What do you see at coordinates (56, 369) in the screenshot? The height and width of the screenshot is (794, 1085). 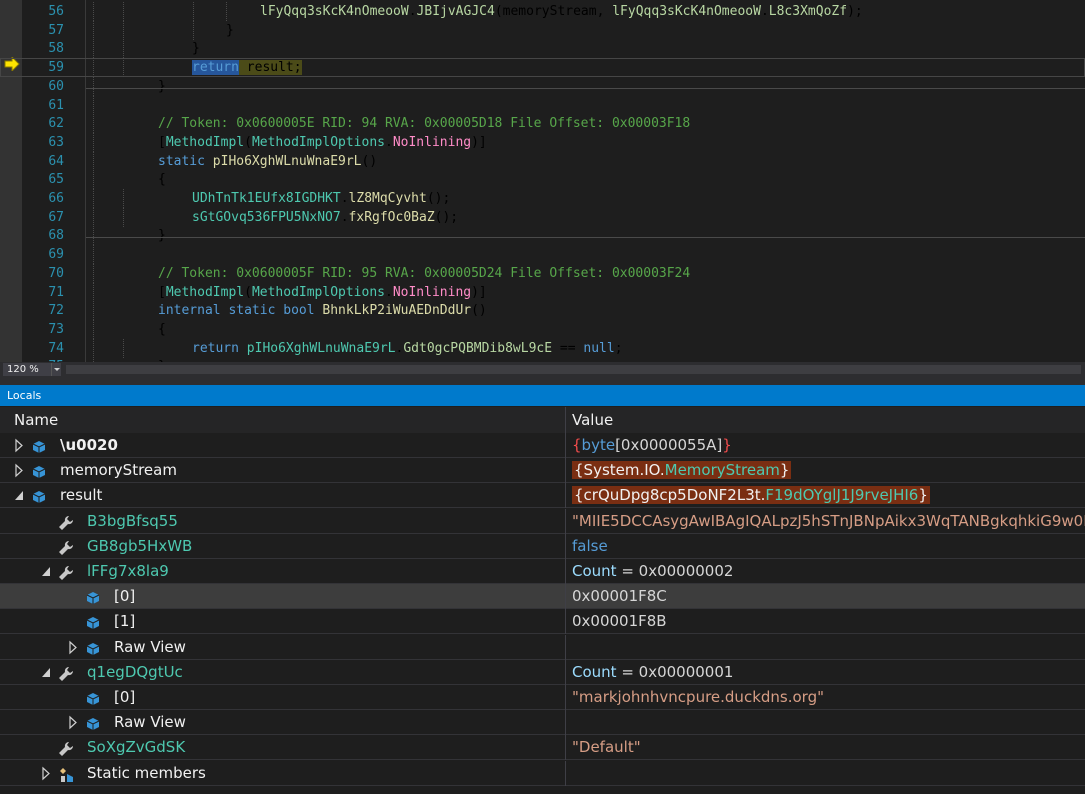 I see `chevron-down-icon` at bounding box center [56, 369].